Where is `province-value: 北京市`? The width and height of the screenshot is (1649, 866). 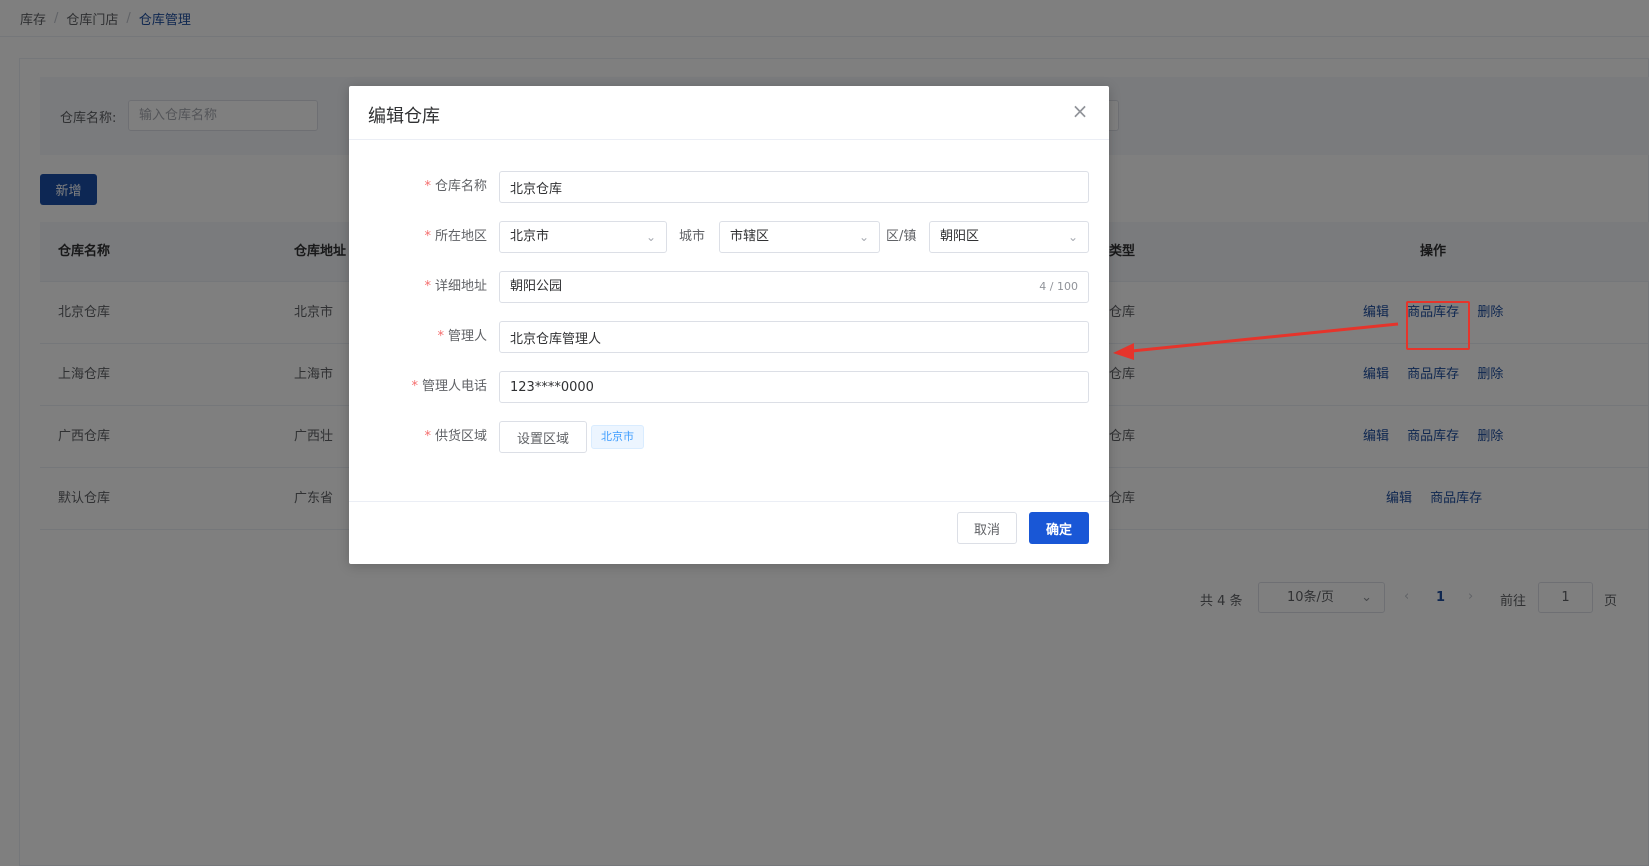
province-value: 北京市 is located at coordinates (530, 236).